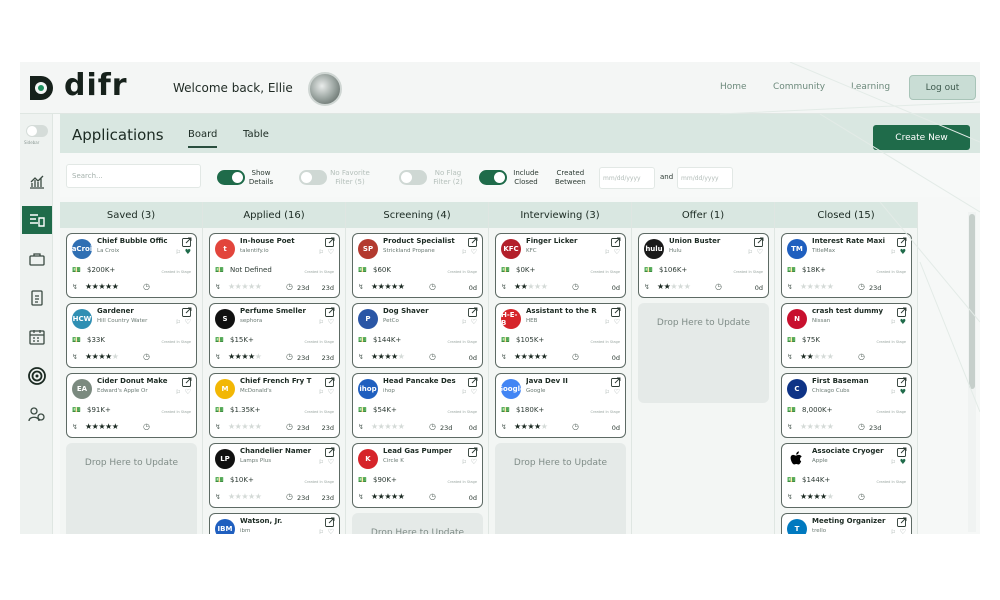  Describe the element at coordinates (37, 182) in the screenshot. I see `chart-icon` at that location.